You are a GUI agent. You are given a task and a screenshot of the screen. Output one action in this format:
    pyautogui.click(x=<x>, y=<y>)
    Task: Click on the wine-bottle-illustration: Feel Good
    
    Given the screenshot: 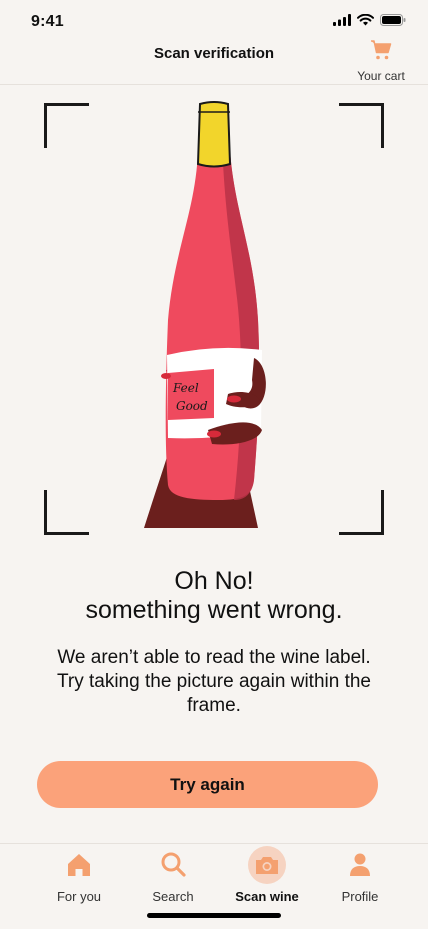 What is the action you would take?
    pyautogui.click(x=205, y=314)
    